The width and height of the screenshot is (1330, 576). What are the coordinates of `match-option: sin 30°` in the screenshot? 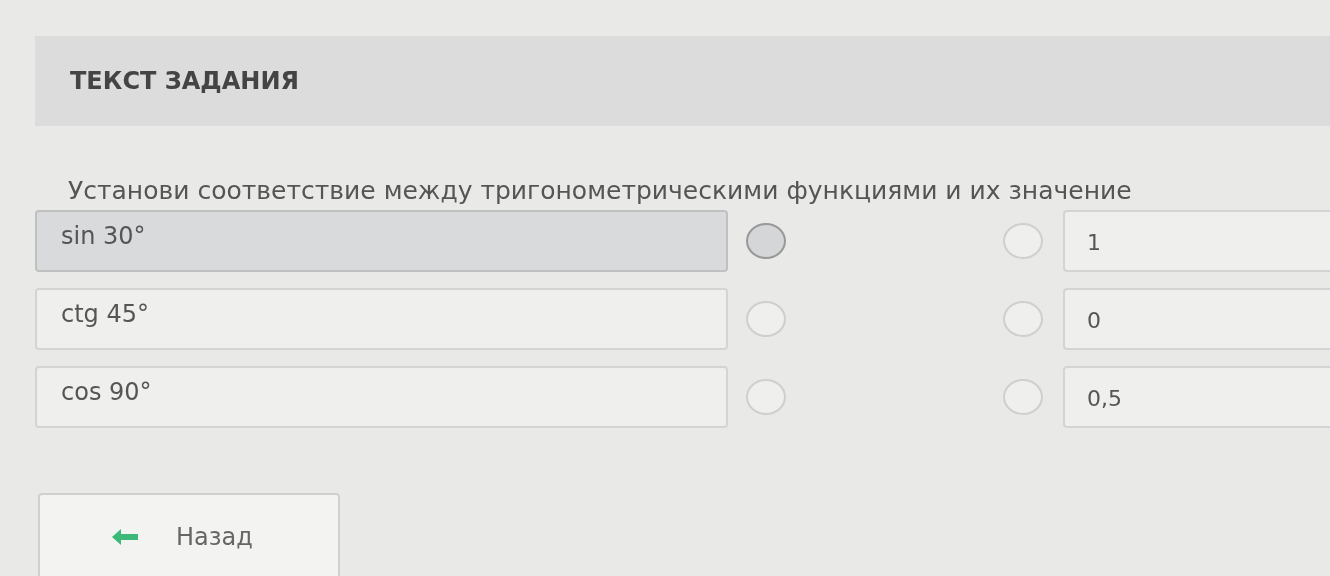 It's located at (381, 241).